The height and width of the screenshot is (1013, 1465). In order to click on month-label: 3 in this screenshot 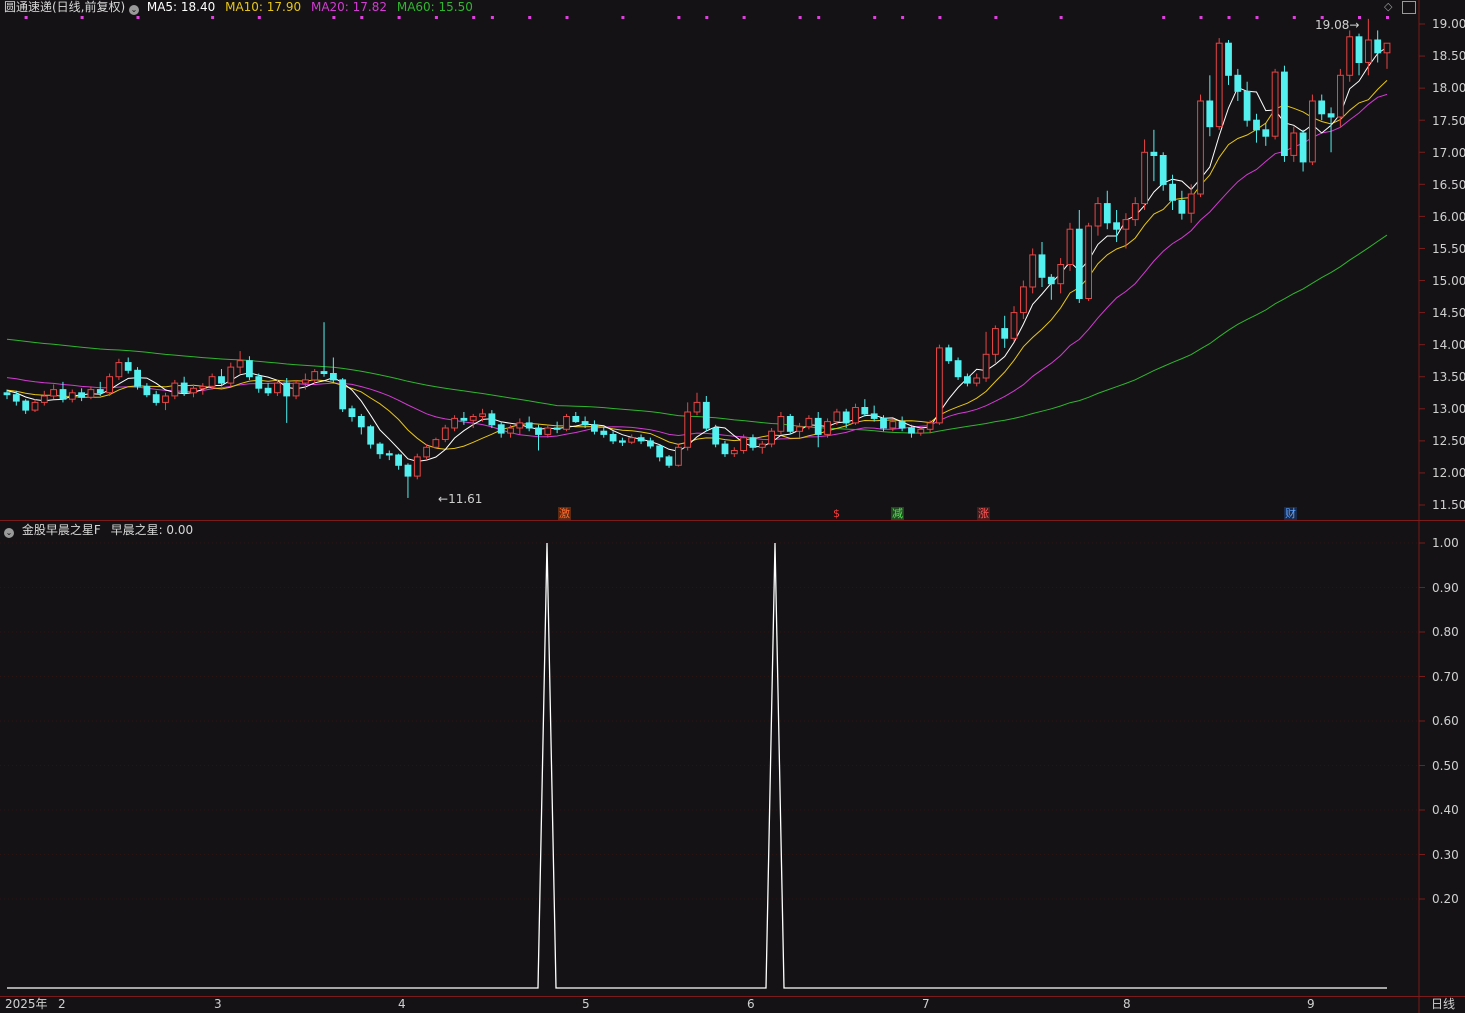, I will do `click(218, 1004)`.